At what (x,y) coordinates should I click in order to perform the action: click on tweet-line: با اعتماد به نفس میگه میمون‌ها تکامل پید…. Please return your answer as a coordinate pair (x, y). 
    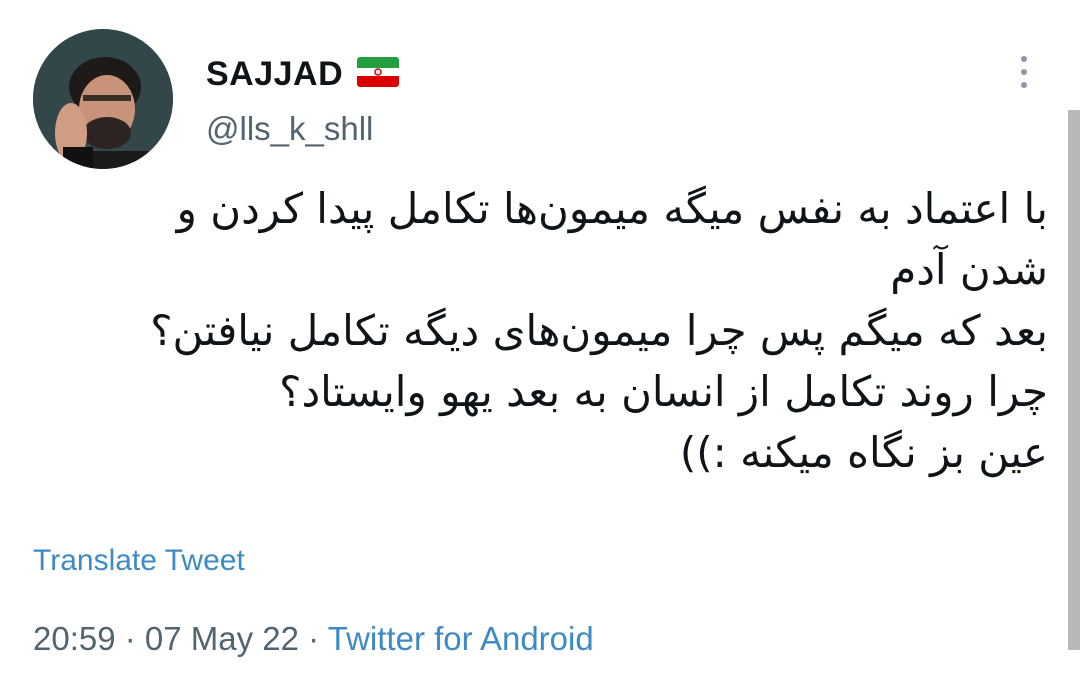
    Looking at the image, I should click on (612, 208).